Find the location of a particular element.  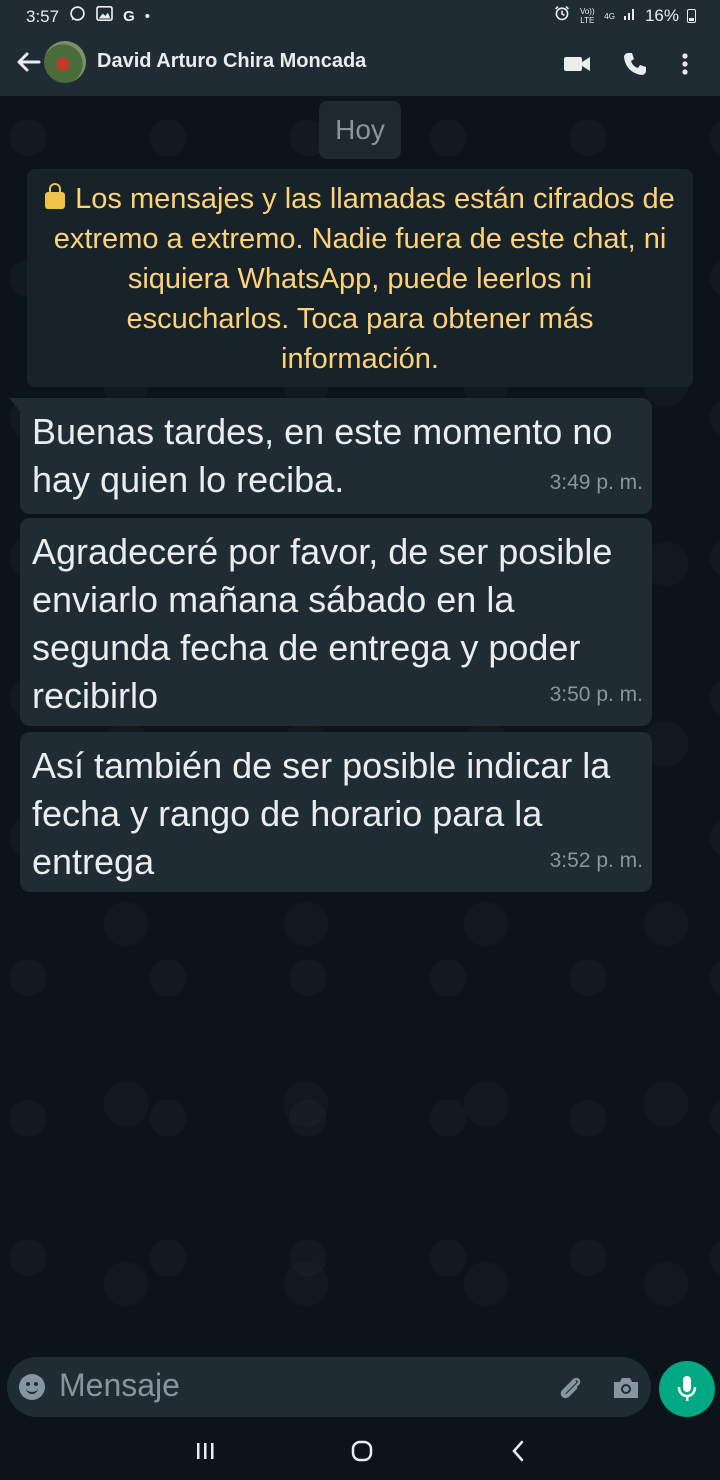

message-time: 3:50 p. m. is located at coordinates (596, 694).